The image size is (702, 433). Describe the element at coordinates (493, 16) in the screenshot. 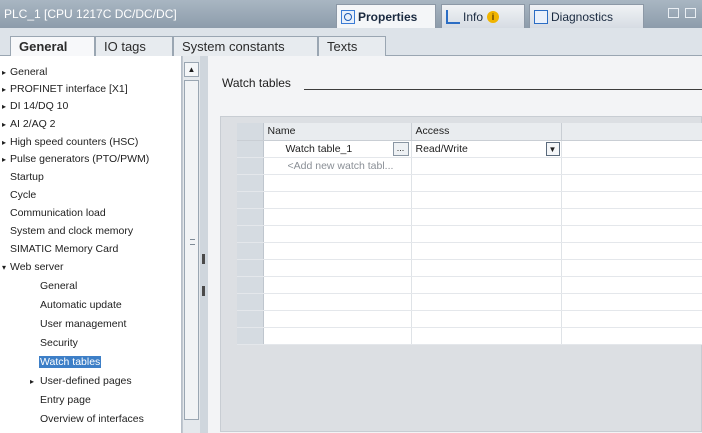

I see `info-warning-icon: i` at that location.